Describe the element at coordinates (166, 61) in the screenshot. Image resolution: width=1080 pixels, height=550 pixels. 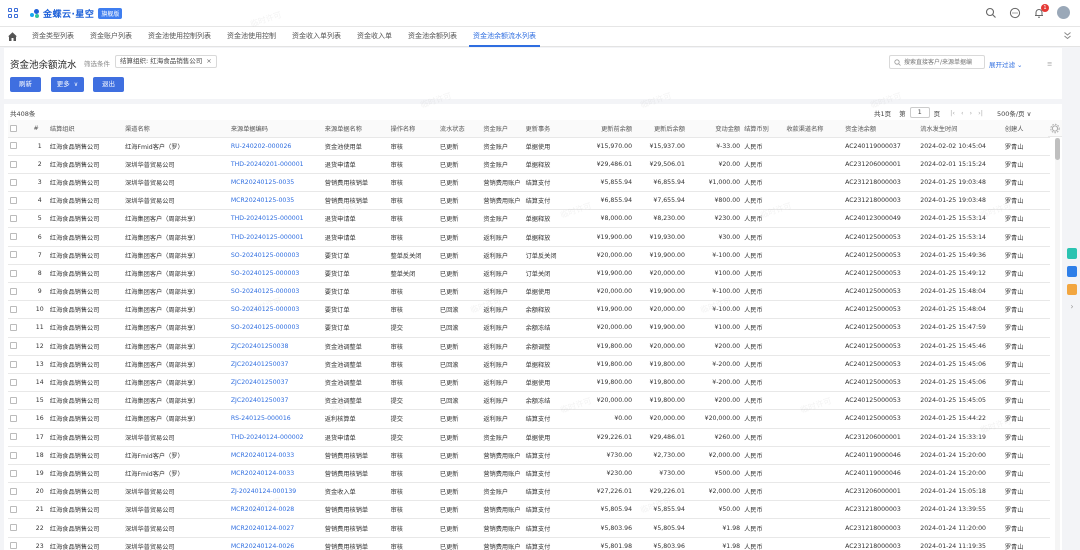
I see `filter-chip: 结算组织: 红海食品销售公司 ×` at that location.